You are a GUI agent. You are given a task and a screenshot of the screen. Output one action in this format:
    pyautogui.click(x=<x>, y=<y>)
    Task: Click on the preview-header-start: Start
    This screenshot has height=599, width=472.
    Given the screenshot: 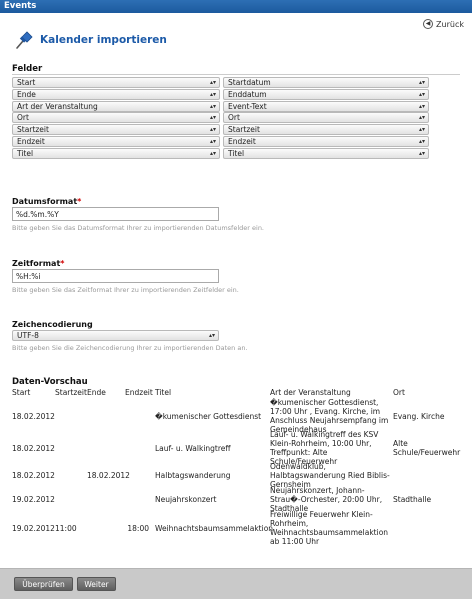 What is the action you would take?
    pyautogui.click(x=21, y=392)
    